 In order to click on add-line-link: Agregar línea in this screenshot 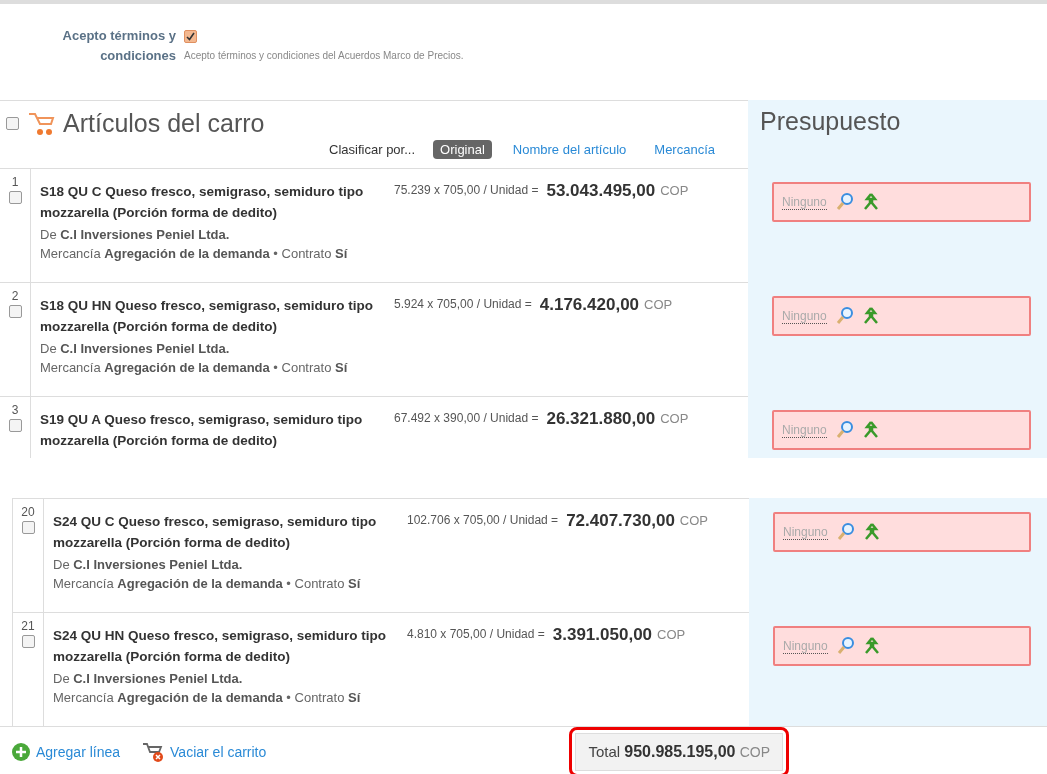, I will do `click(66, 752)`.